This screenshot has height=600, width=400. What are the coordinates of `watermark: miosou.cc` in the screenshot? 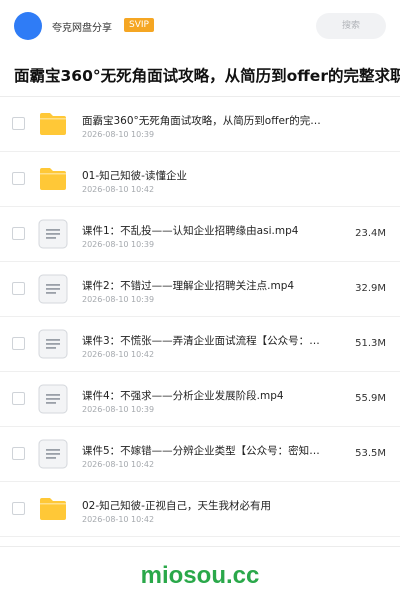 It's located at (200, 575).